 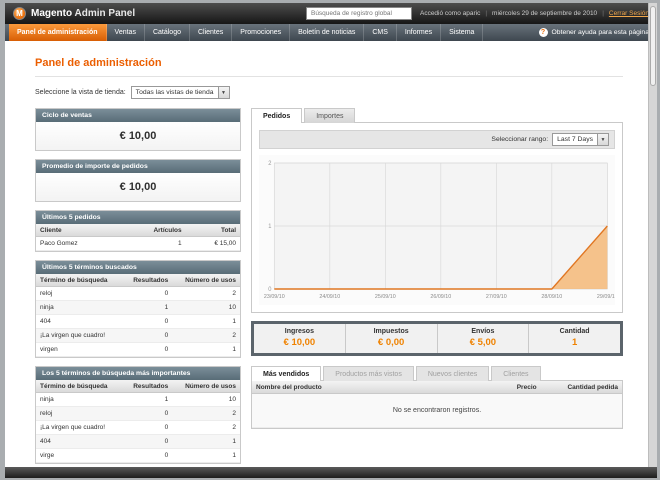 What do you see at coordinates (329, 62) in the screenshot?
I see `title-row: Panel de administración` at bounding box center [329, 62].